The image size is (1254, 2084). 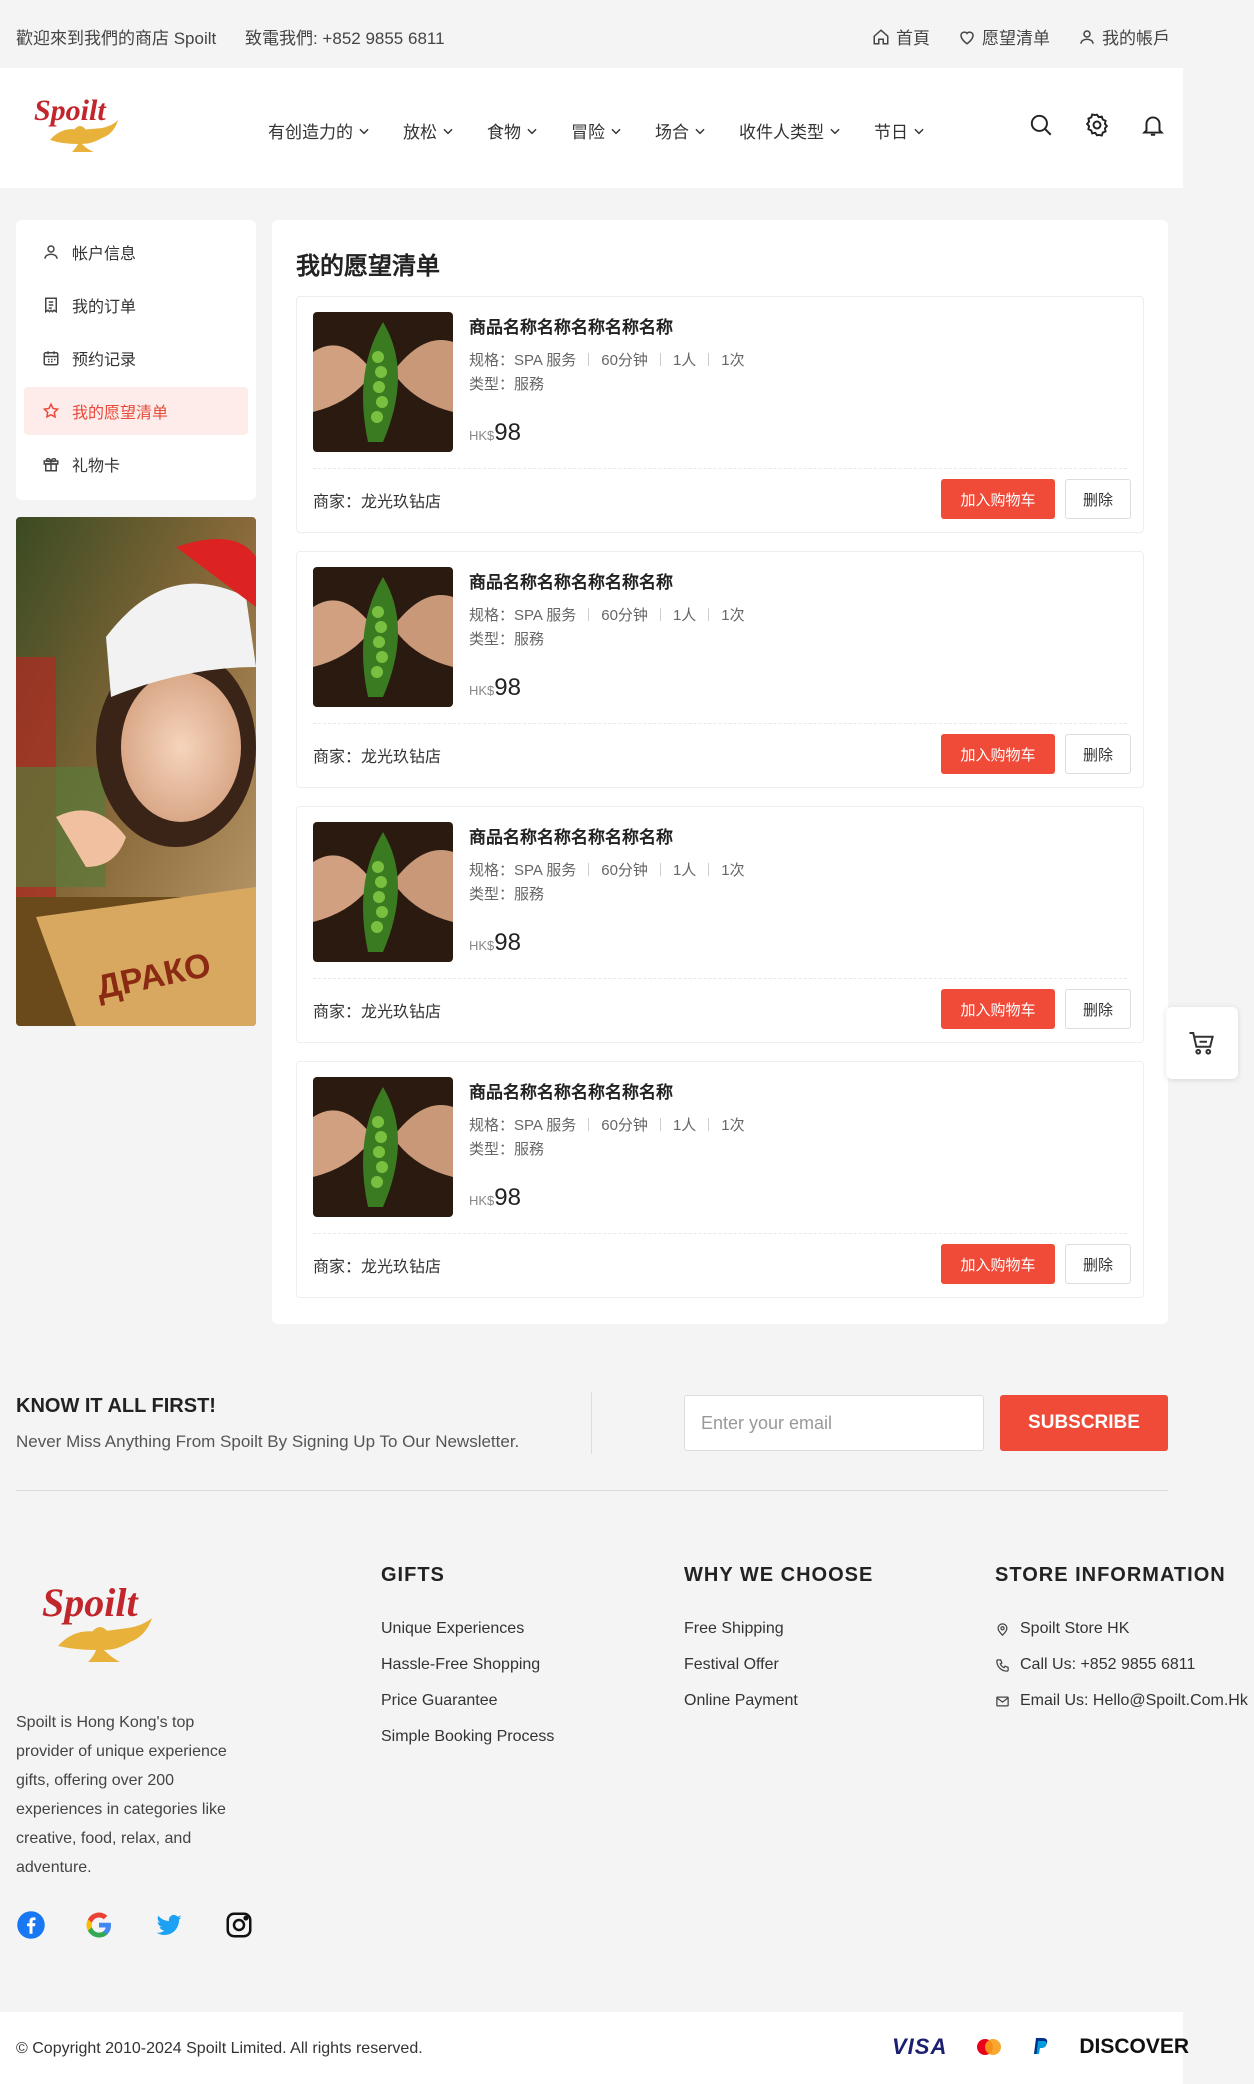 I want to click on sidebar-item-wishlist: 我的愿望清单, so click(x=136, y=411).